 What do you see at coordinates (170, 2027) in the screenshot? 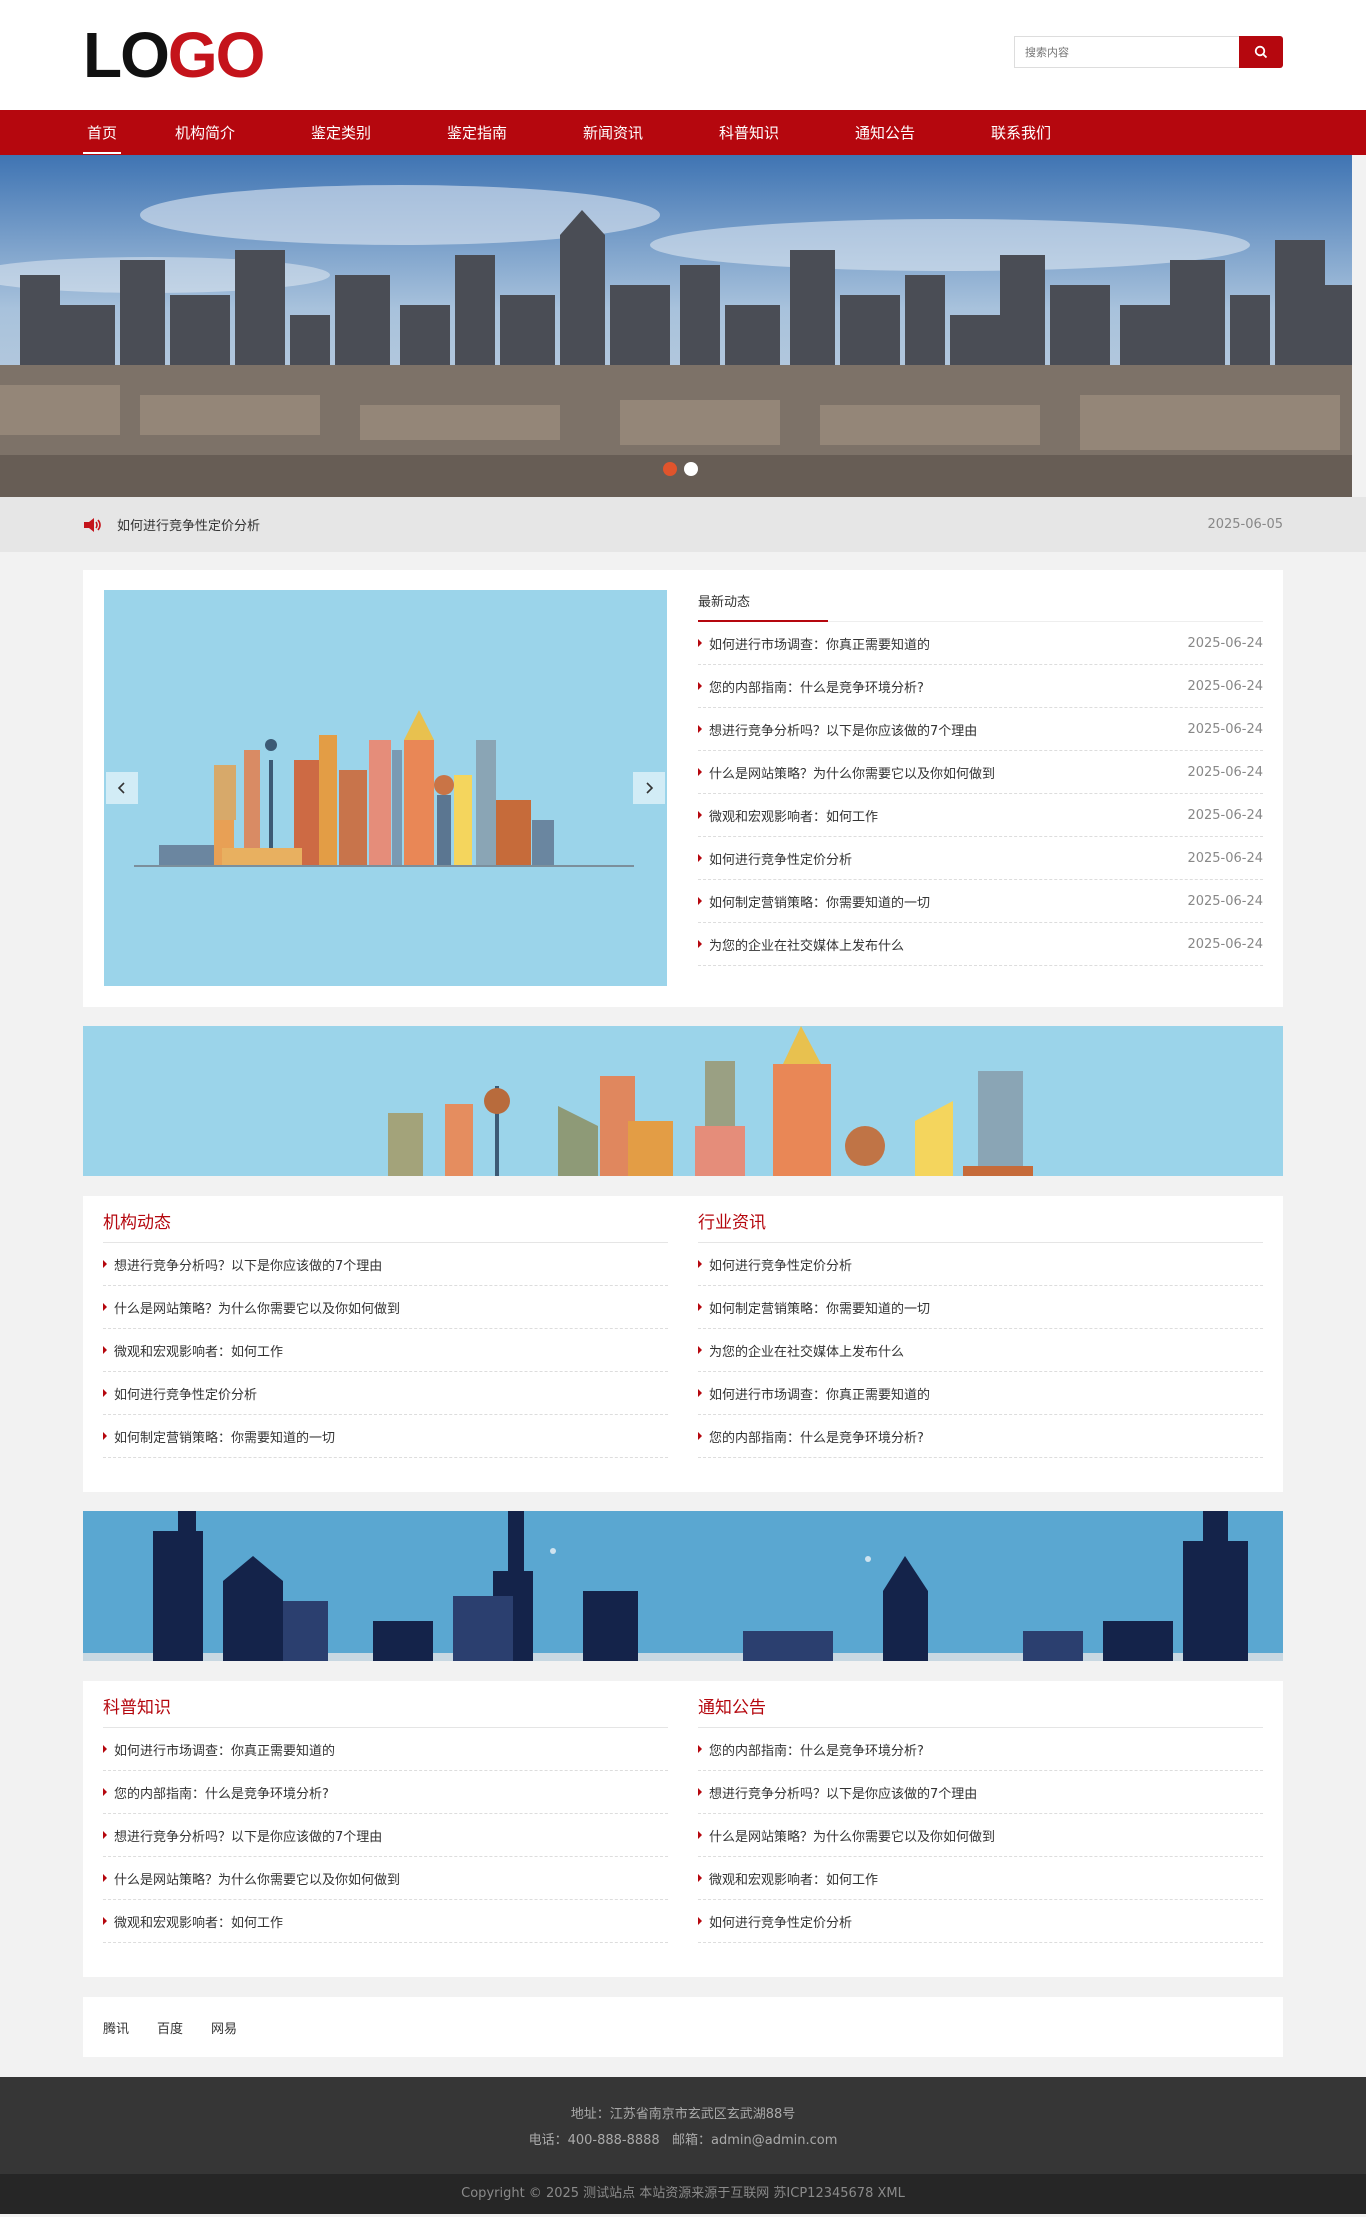
I see `friend-link: 百度` at bounding box center [170, 2027].